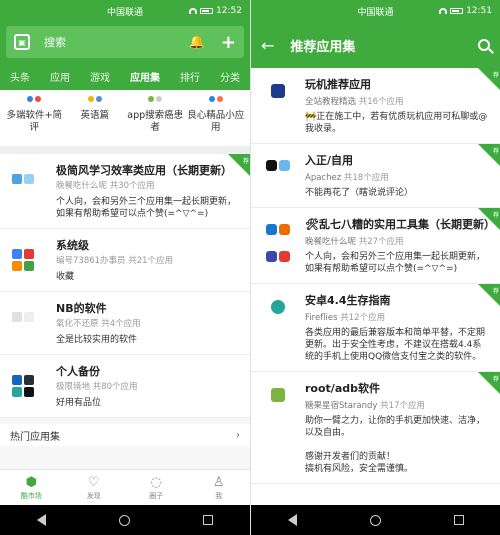 This screenshot has height=535, width=500. Describe the element at coordinates (125, 77) in the screenshot. I see `top-tabs: 头条 应用 游戏 应用集 排行 分类` at that location.